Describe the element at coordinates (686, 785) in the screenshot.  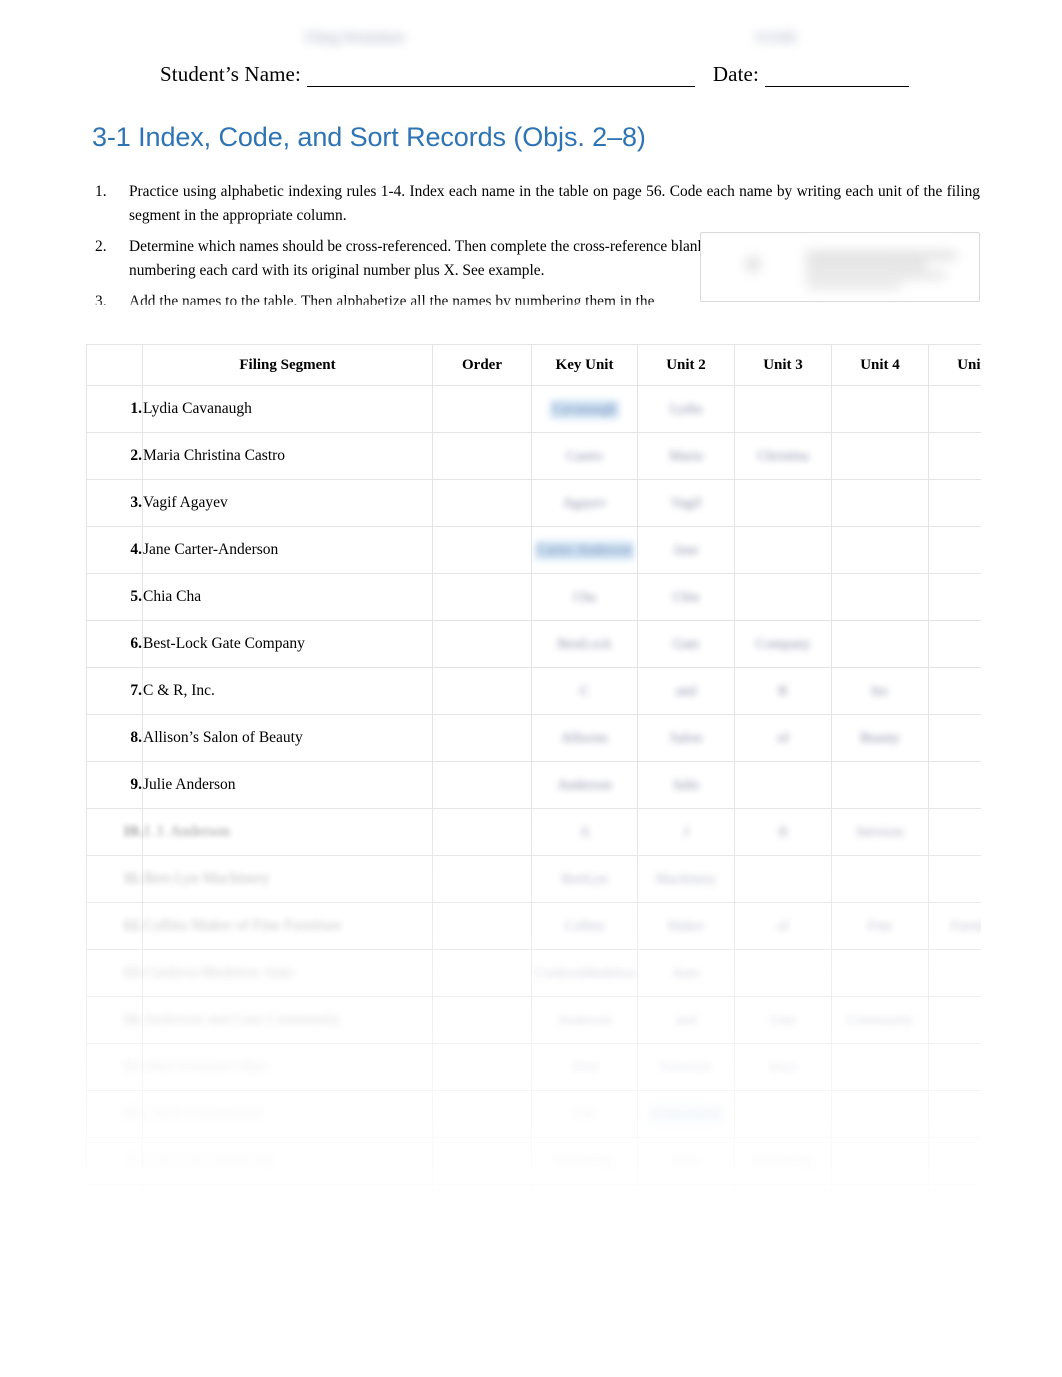
I see `unit-2-cell: Julie` at that location.